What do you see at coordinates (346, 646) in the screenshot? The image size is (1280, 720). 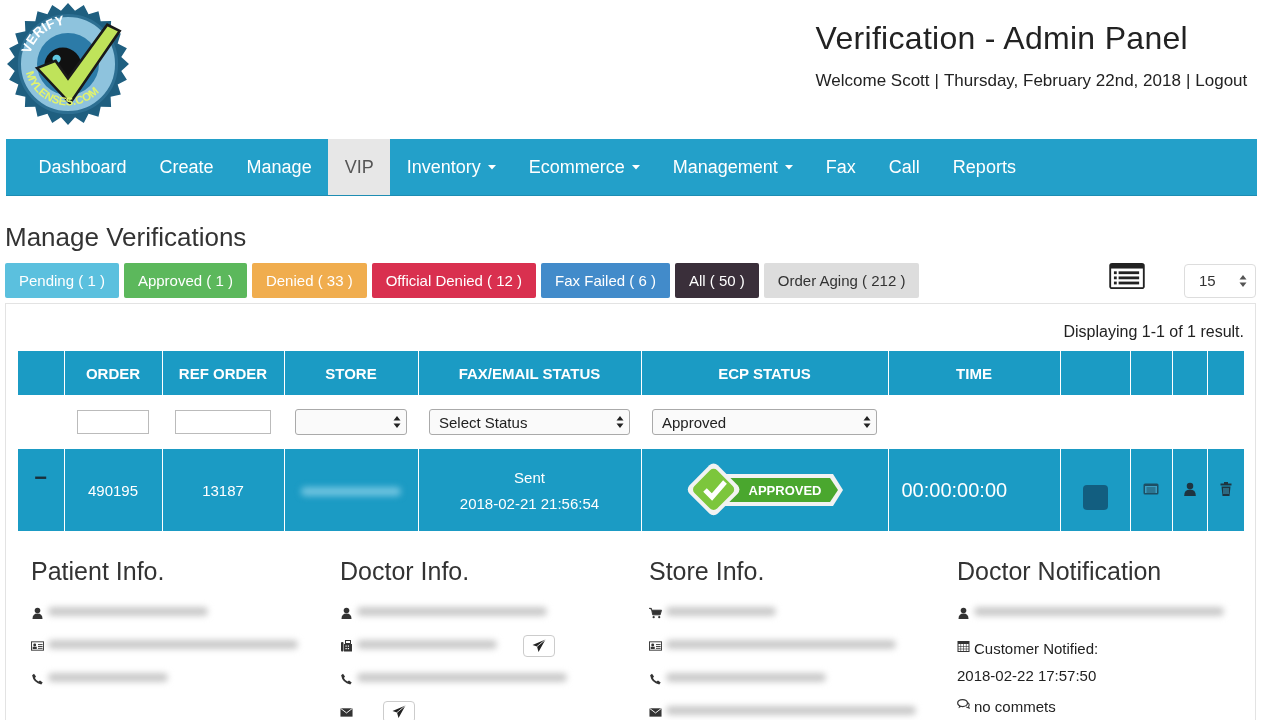 I see `fax-icon` at bounding box center [346, 646].